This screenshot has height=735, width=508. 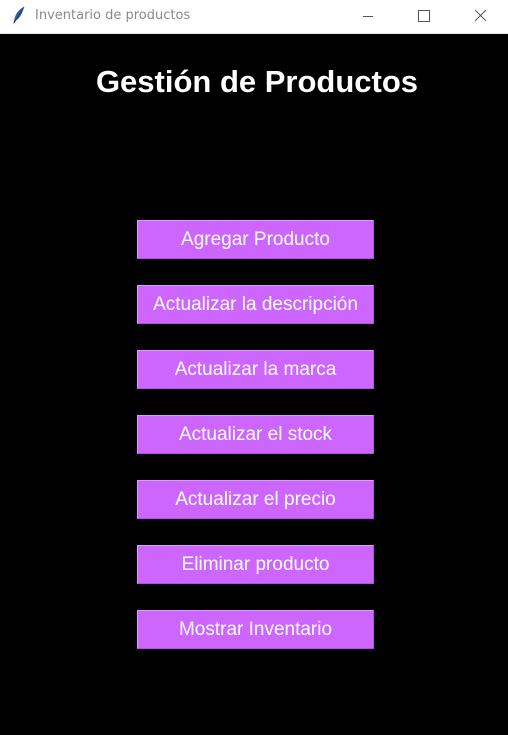 I want to click on minimize-button, so click(x=368, y=16).